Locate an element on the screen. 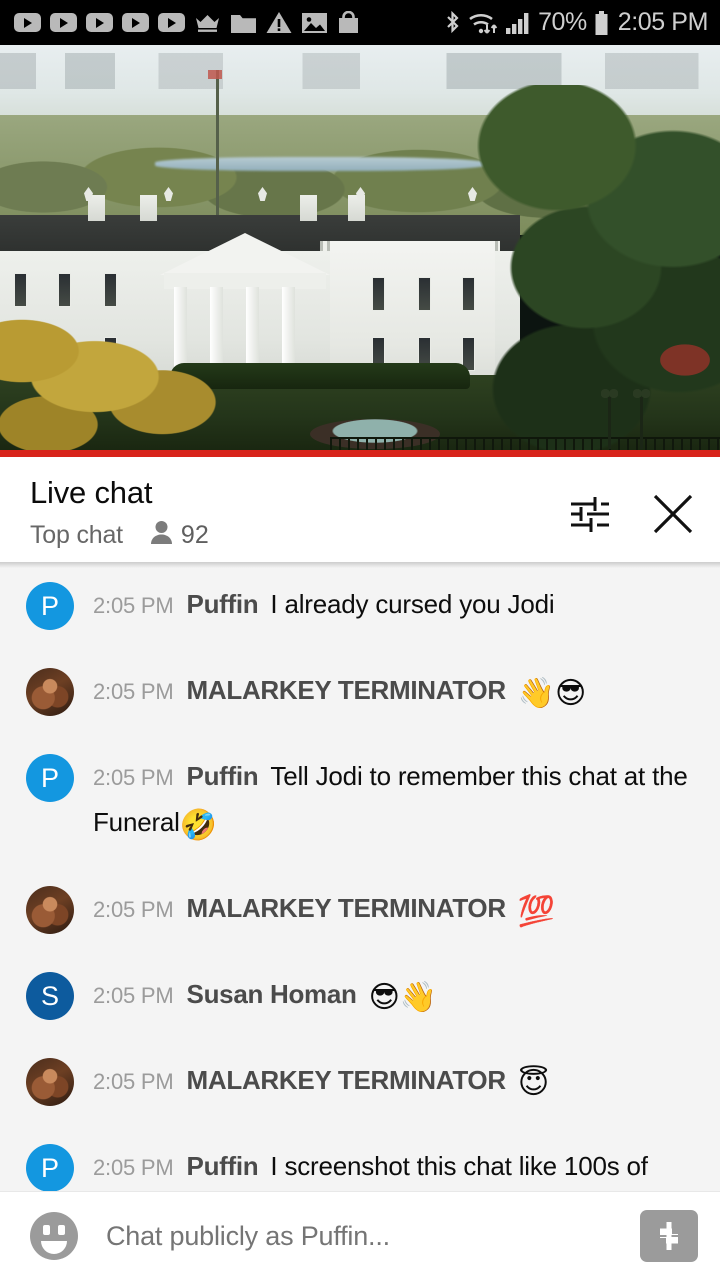 This screenshot has height=1280, width=720. tune-settings-icon is located at coordinates (589, 514).